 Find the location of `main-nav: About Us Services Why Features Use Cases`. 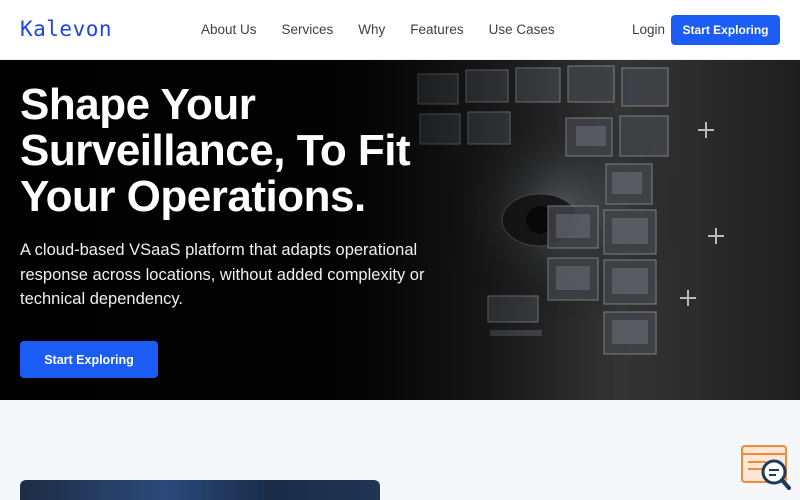

main-nav: About Us Services Why Features Use Cases is located at coordinates (378, 29).